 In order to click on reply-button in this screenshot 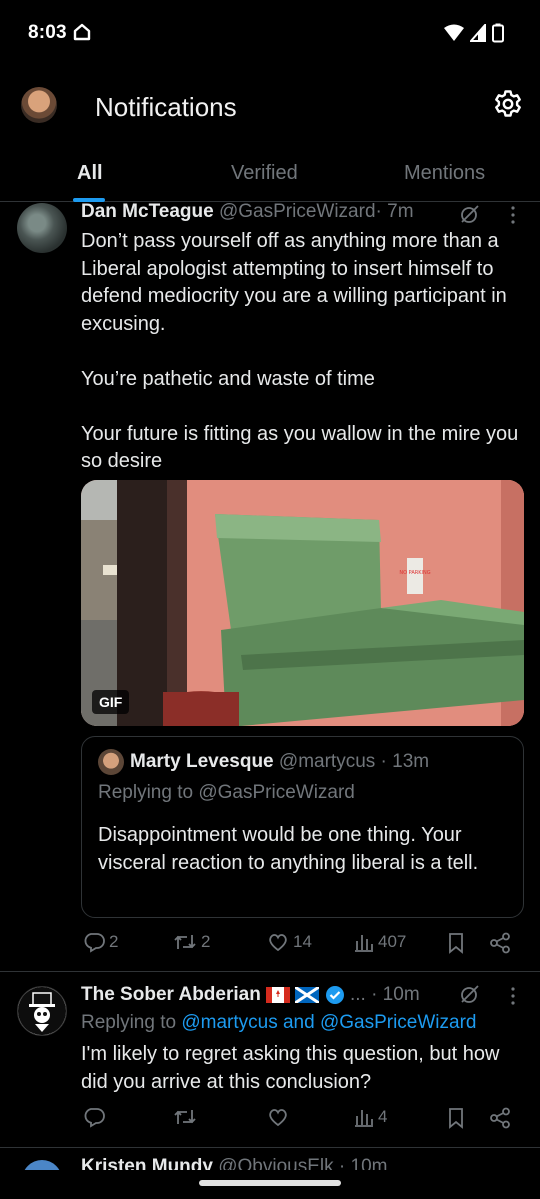, I will do `click(94, 1117)`.